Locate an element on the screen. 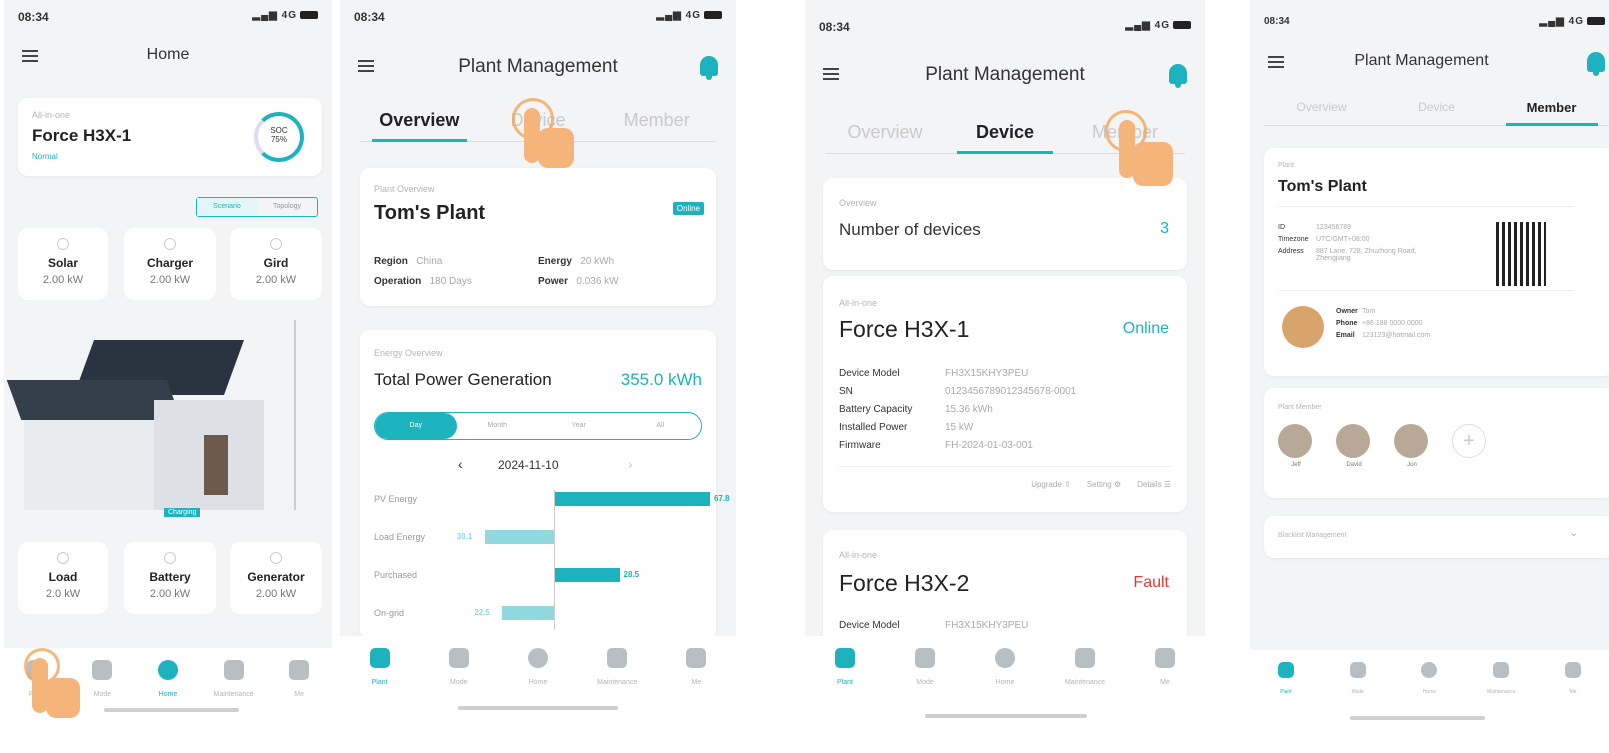  bottom-nav: Plant Mode Home Maintenance Me is located at coordinates (1005, 685).